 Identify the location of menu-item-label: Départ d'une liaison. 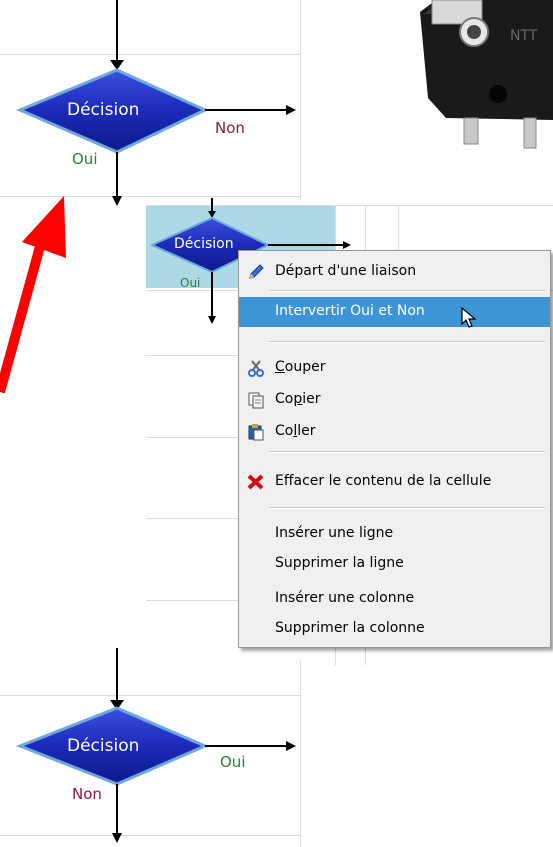
(346, 271).